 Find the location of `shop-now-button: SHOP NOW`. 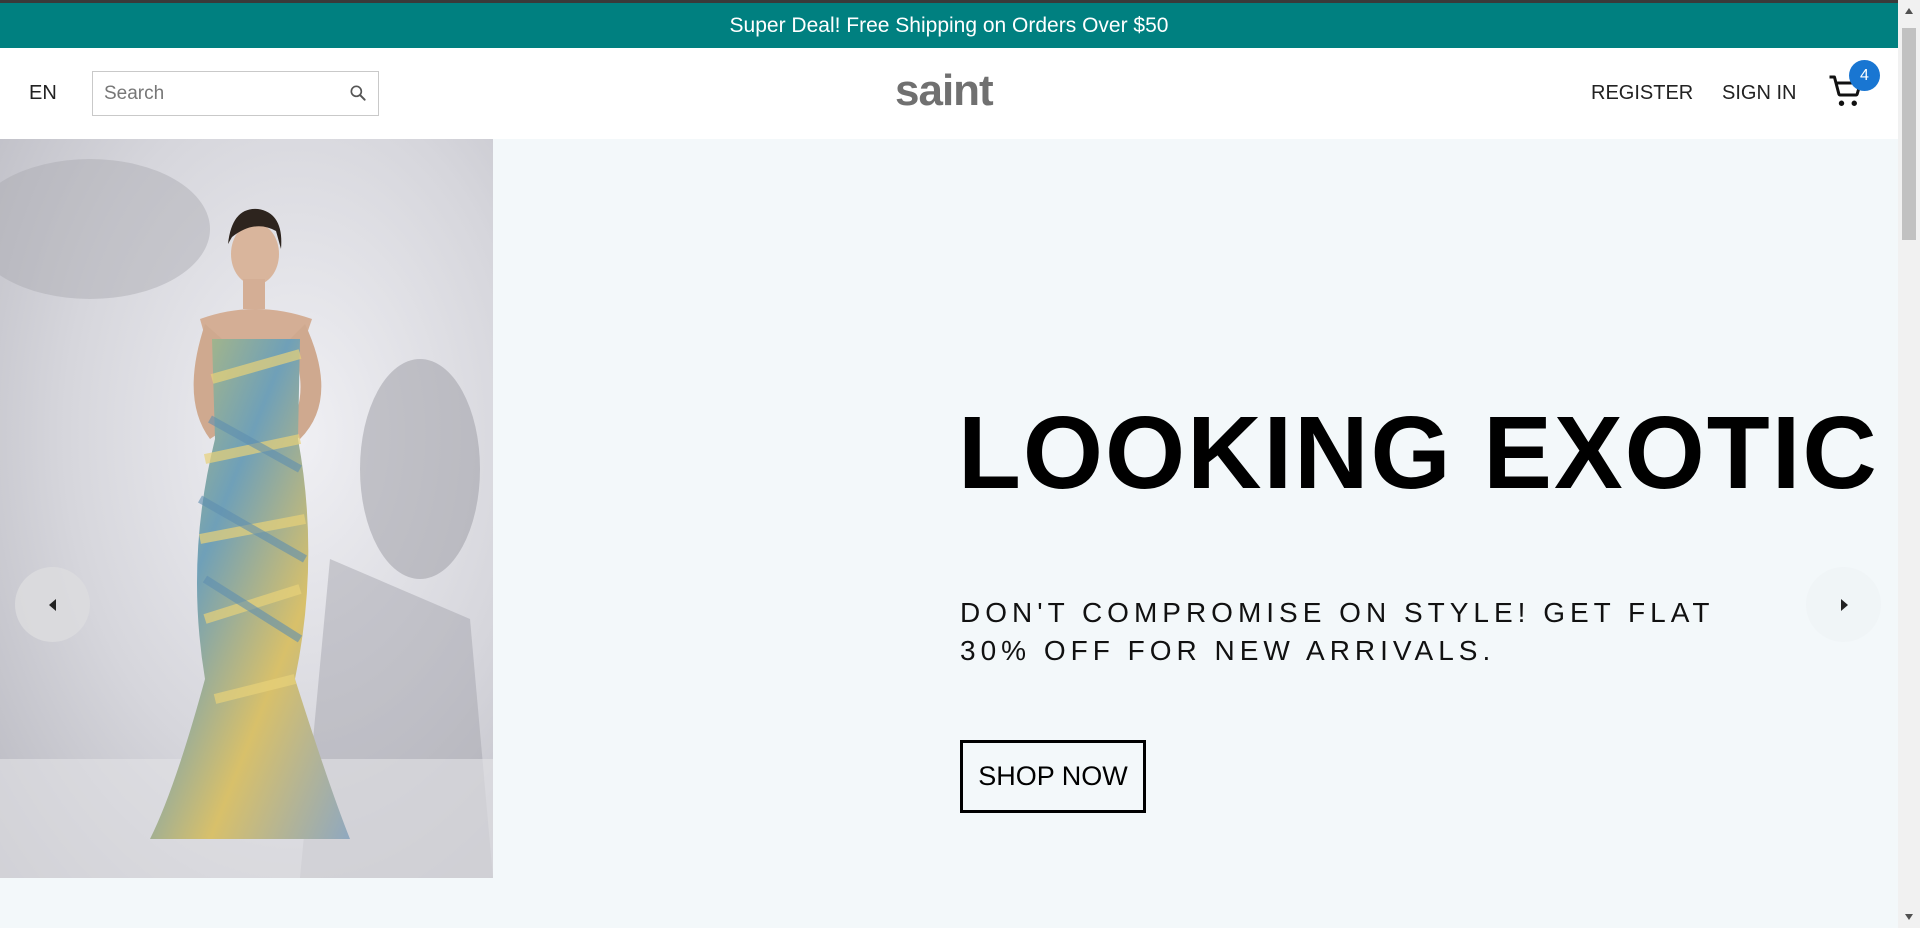

shop-now-button: SHOP NOW is located at coordinates (1053, 776).